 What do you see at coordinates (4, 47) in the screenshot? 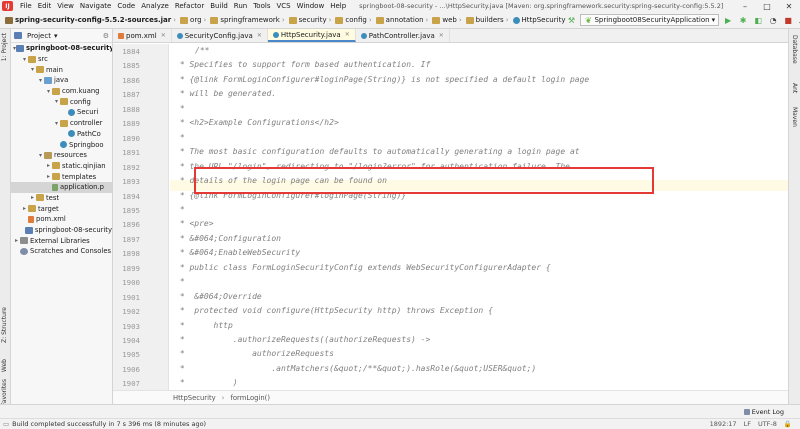
I see `project-tool-tab: 1: Project` at bounding box center [4, 47].